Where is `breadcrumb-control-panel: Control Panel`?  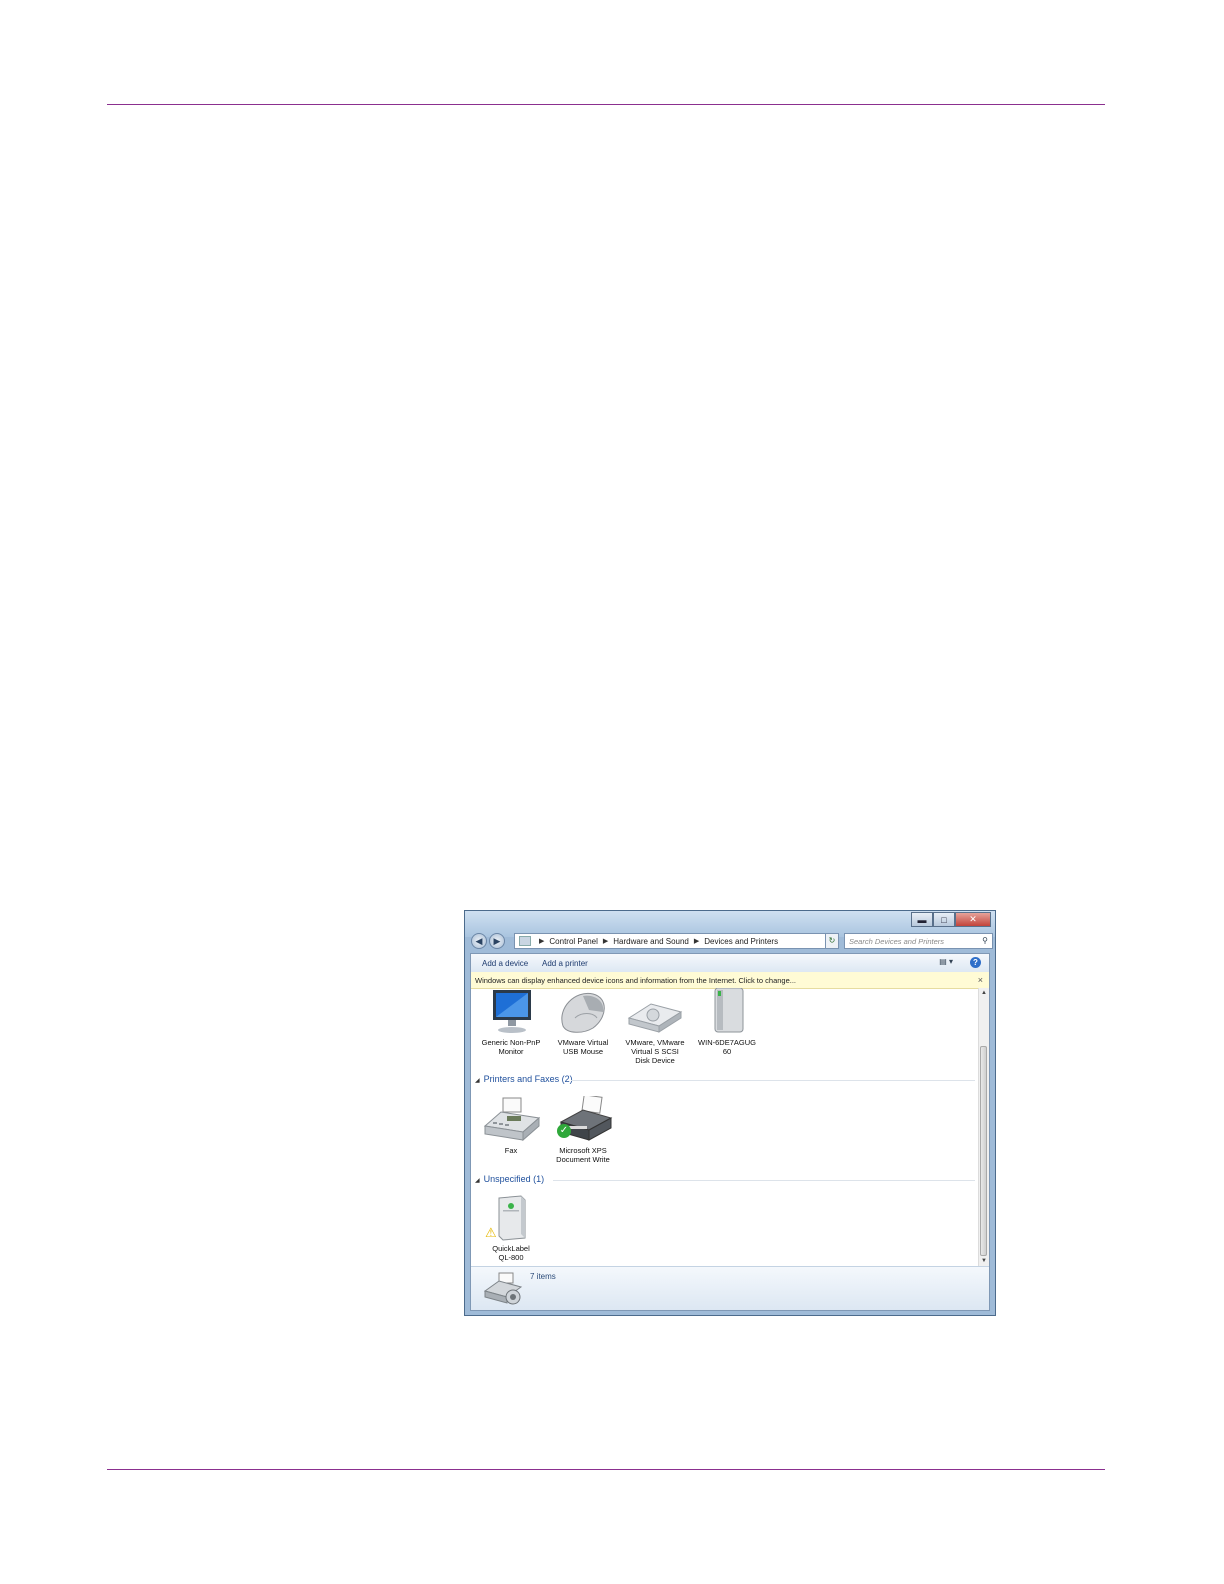
breadcrumb-control-panel: Control Panel is located at coordinates (573, 941).